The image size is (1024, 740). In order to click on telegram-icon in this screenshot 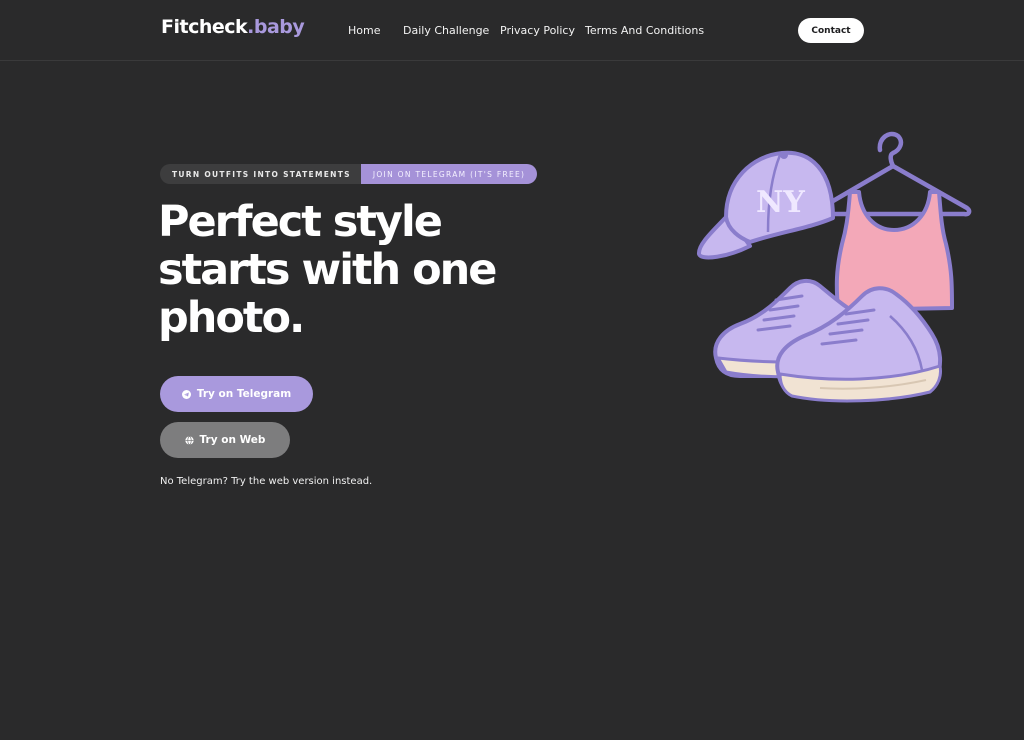, I will do `click(186, 394)`.